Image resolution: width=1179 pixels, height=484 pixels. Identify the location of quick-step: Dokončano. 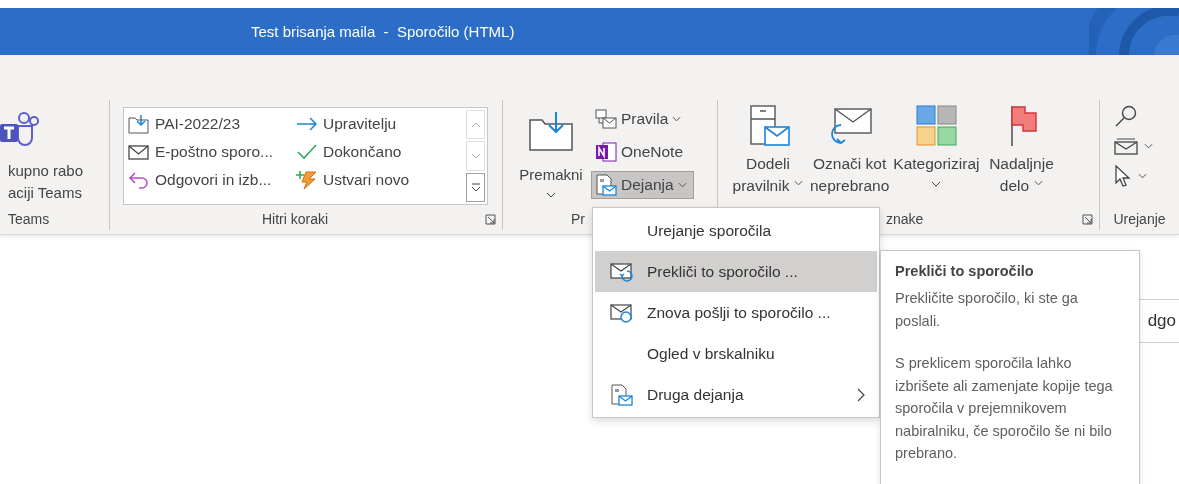
(381, 152).